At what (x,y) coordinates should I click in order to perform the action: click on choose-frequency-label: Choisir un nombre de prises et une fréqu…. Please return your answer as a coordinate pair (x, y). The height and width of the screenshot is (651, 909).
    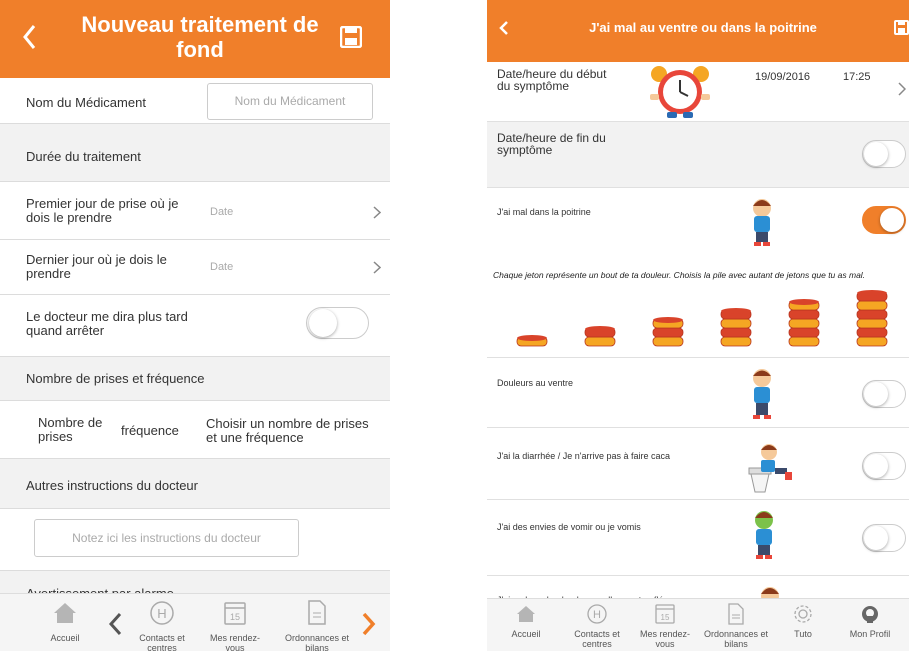
    Looking at the image, I should click on (287, 430).